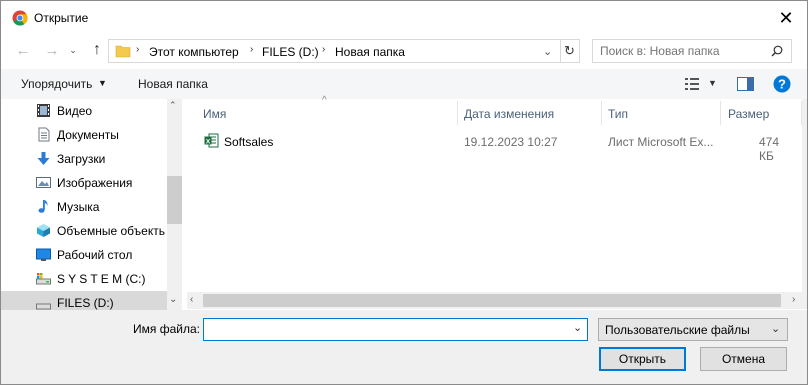 The width and height of the screenshot is (808, 385). What do you see at coordinates (44, 134) in the screenshot?
I see `documents-icon` at bounding box center [44, 134].